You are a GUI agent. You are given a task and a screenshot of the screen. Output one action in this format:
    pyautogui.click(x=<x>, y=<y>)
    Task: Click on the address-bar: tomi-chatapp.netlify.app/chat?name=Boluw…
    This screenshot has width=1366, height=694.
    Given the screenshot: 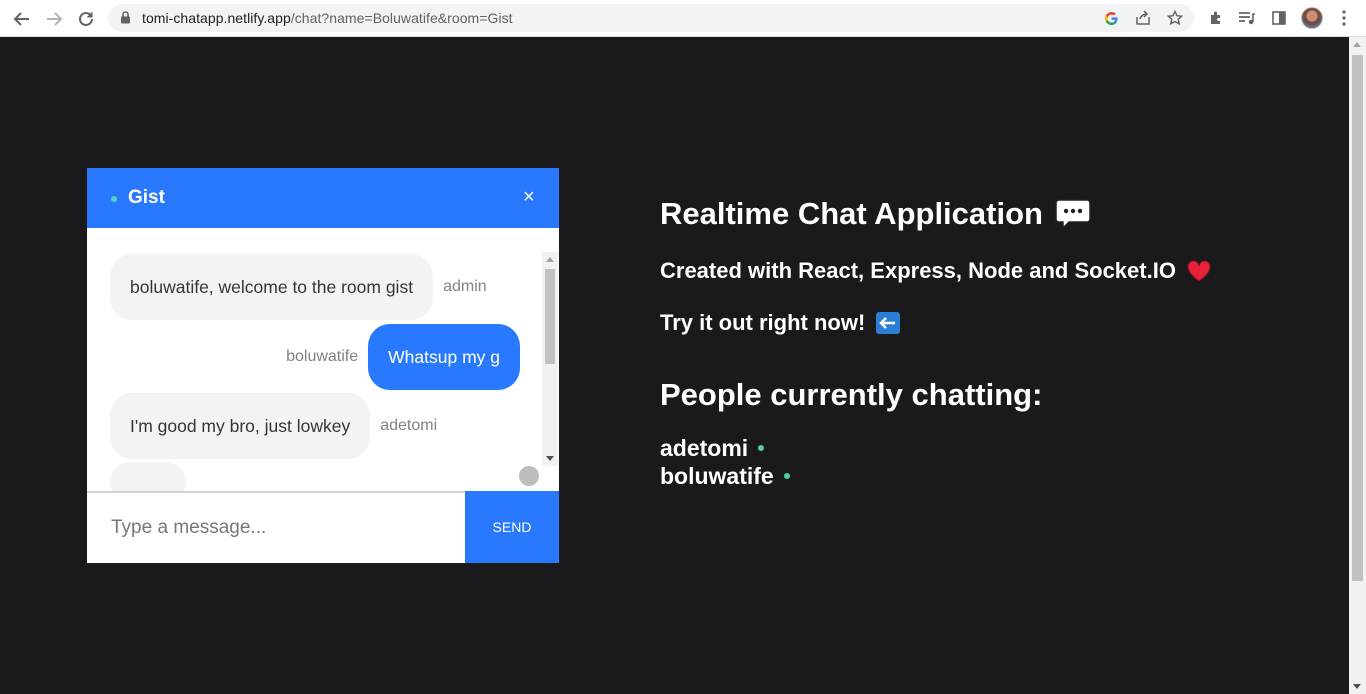 What is the action you would take?
    pyautogui.click(x=651, y=18)
    